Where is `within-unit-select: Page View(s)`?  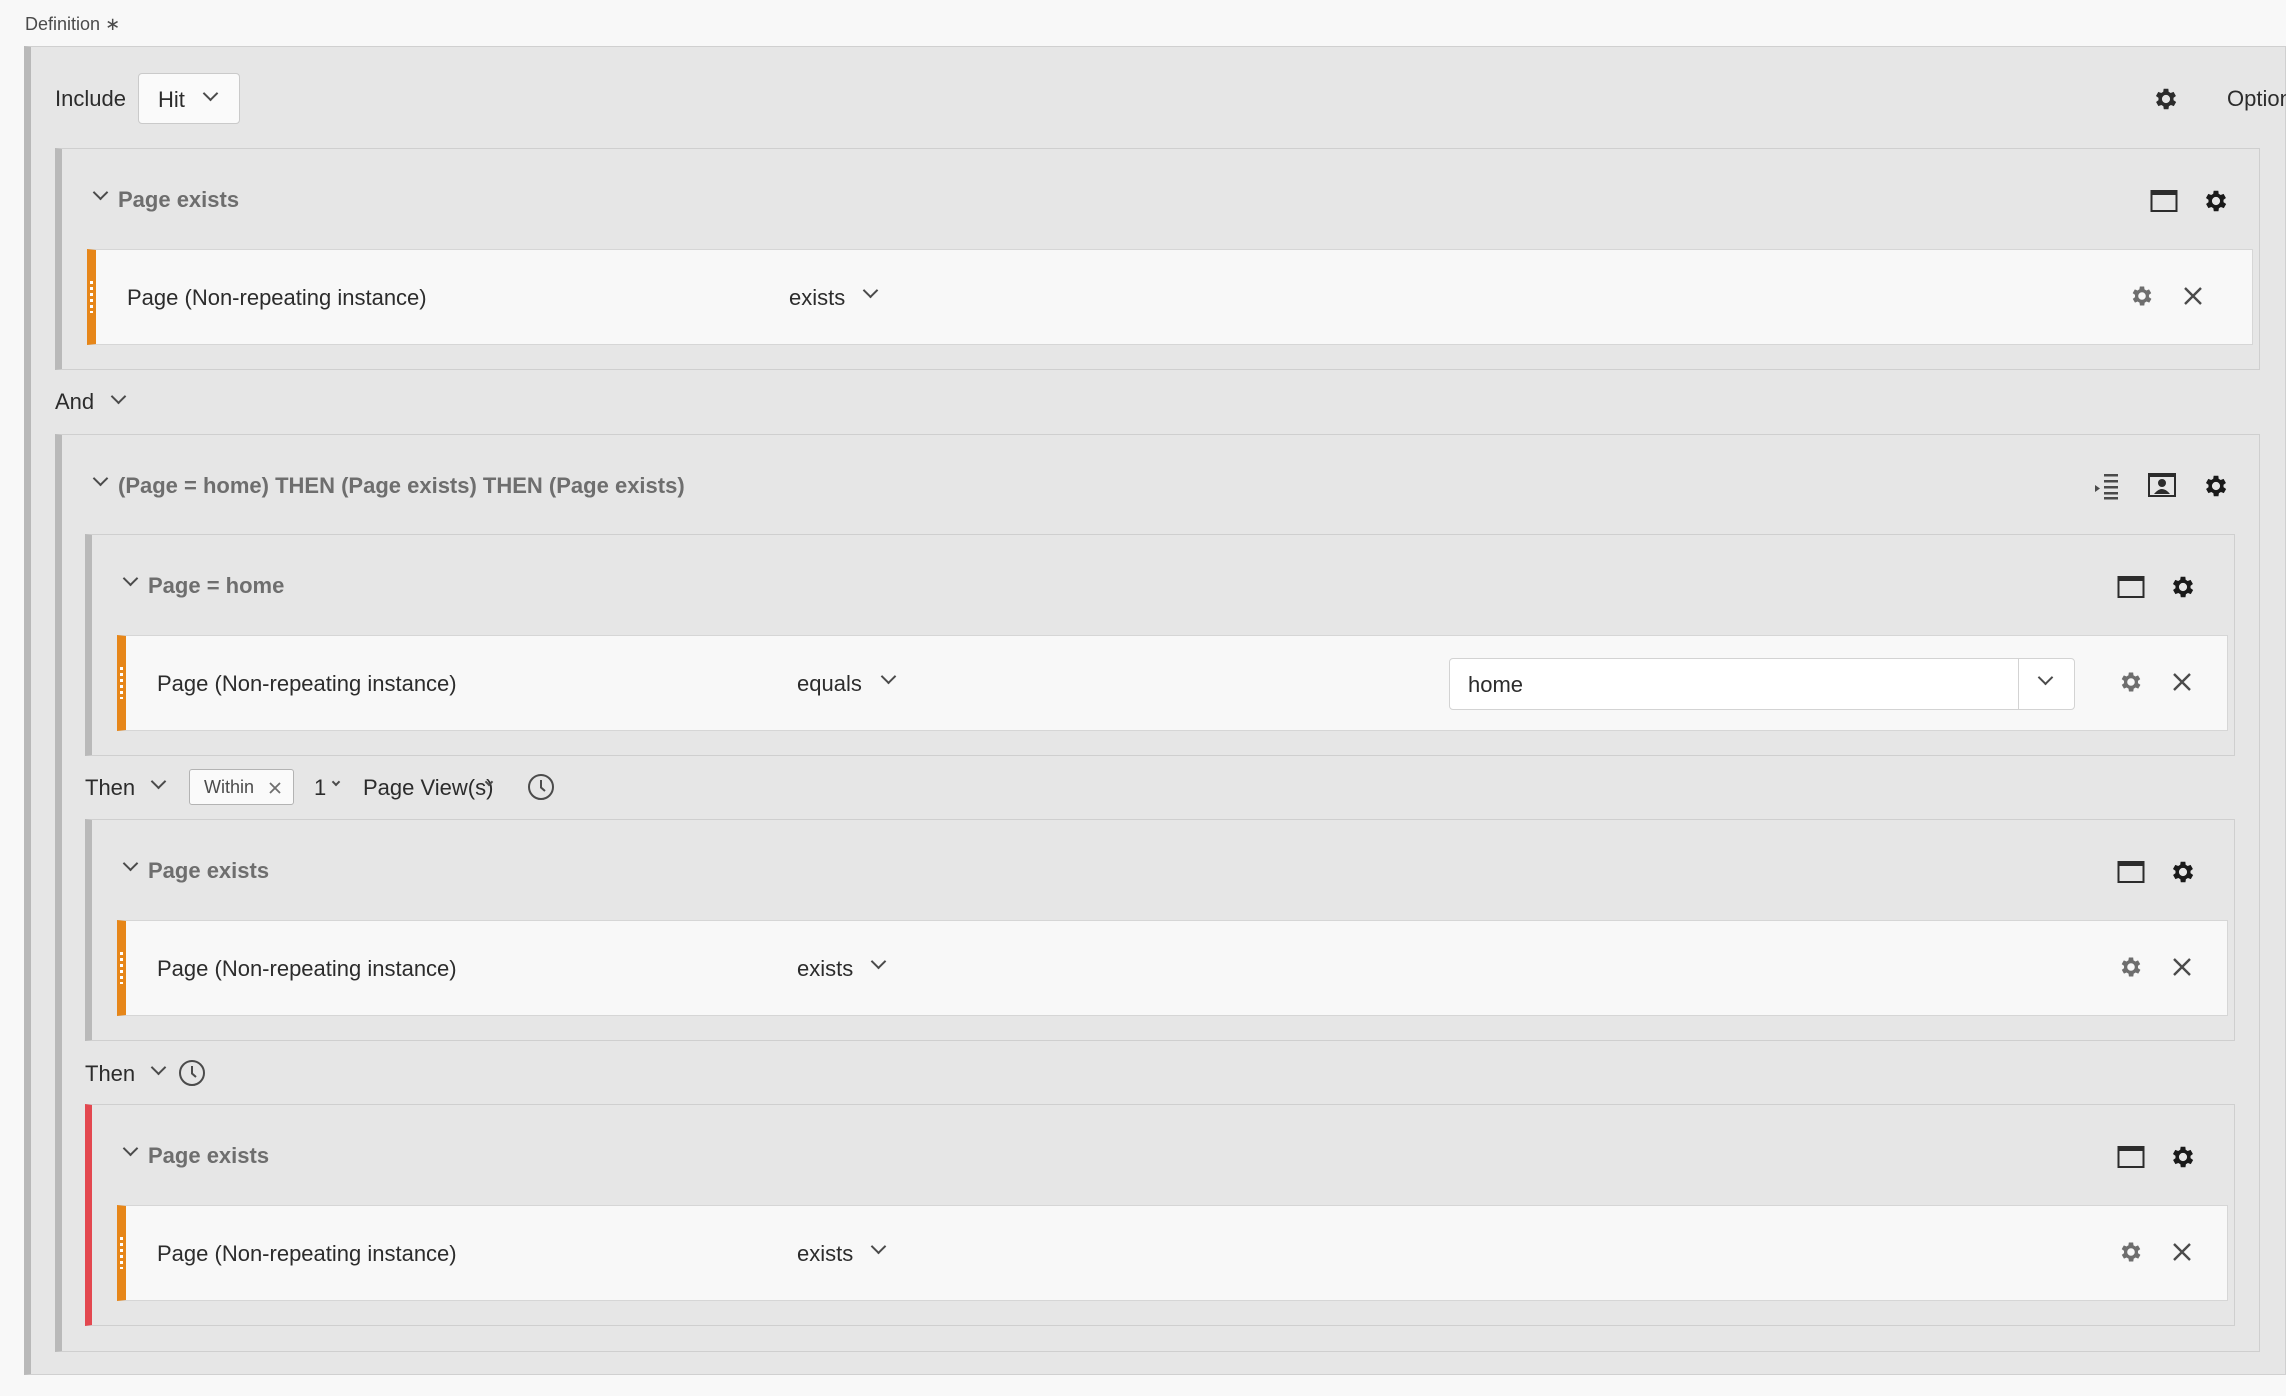 within-unit-select: Page View(s) is located at coordinates (432, 787).